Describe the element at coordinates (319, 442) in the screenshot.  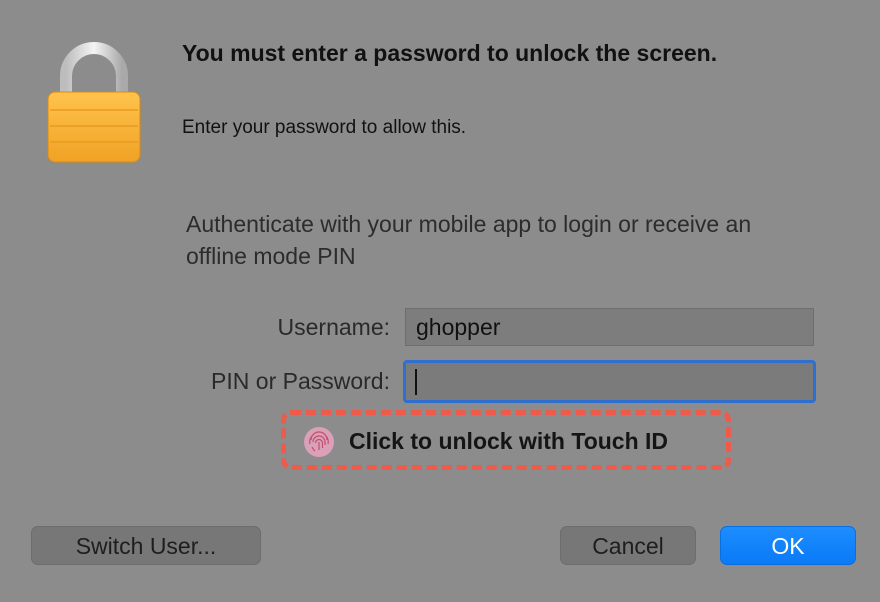
I see `fingerprint-icon` at that location.